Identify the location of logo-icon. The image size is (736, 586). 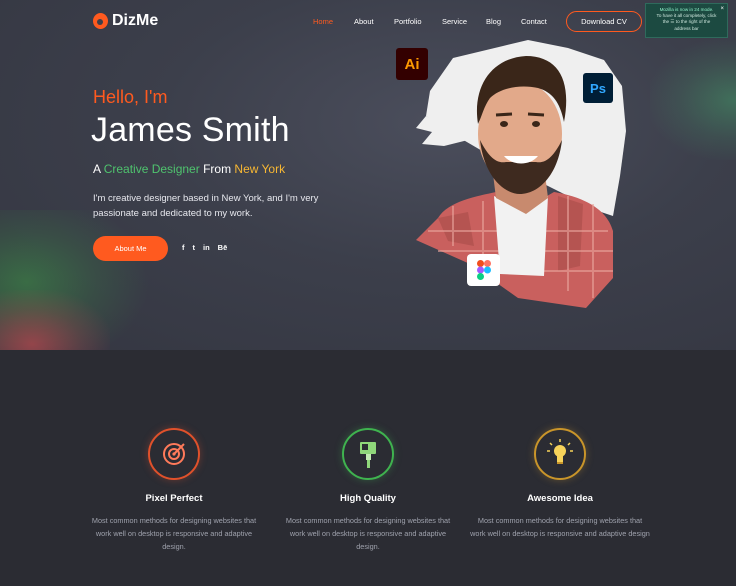
(100, 21).